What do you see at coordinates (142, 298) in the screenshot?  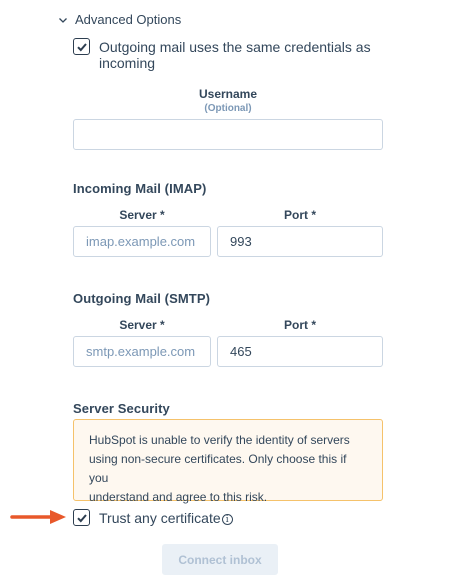 I see `outgoing-section-title: Outgoing Mail (SMTP)` at bounding box center [142, 298].